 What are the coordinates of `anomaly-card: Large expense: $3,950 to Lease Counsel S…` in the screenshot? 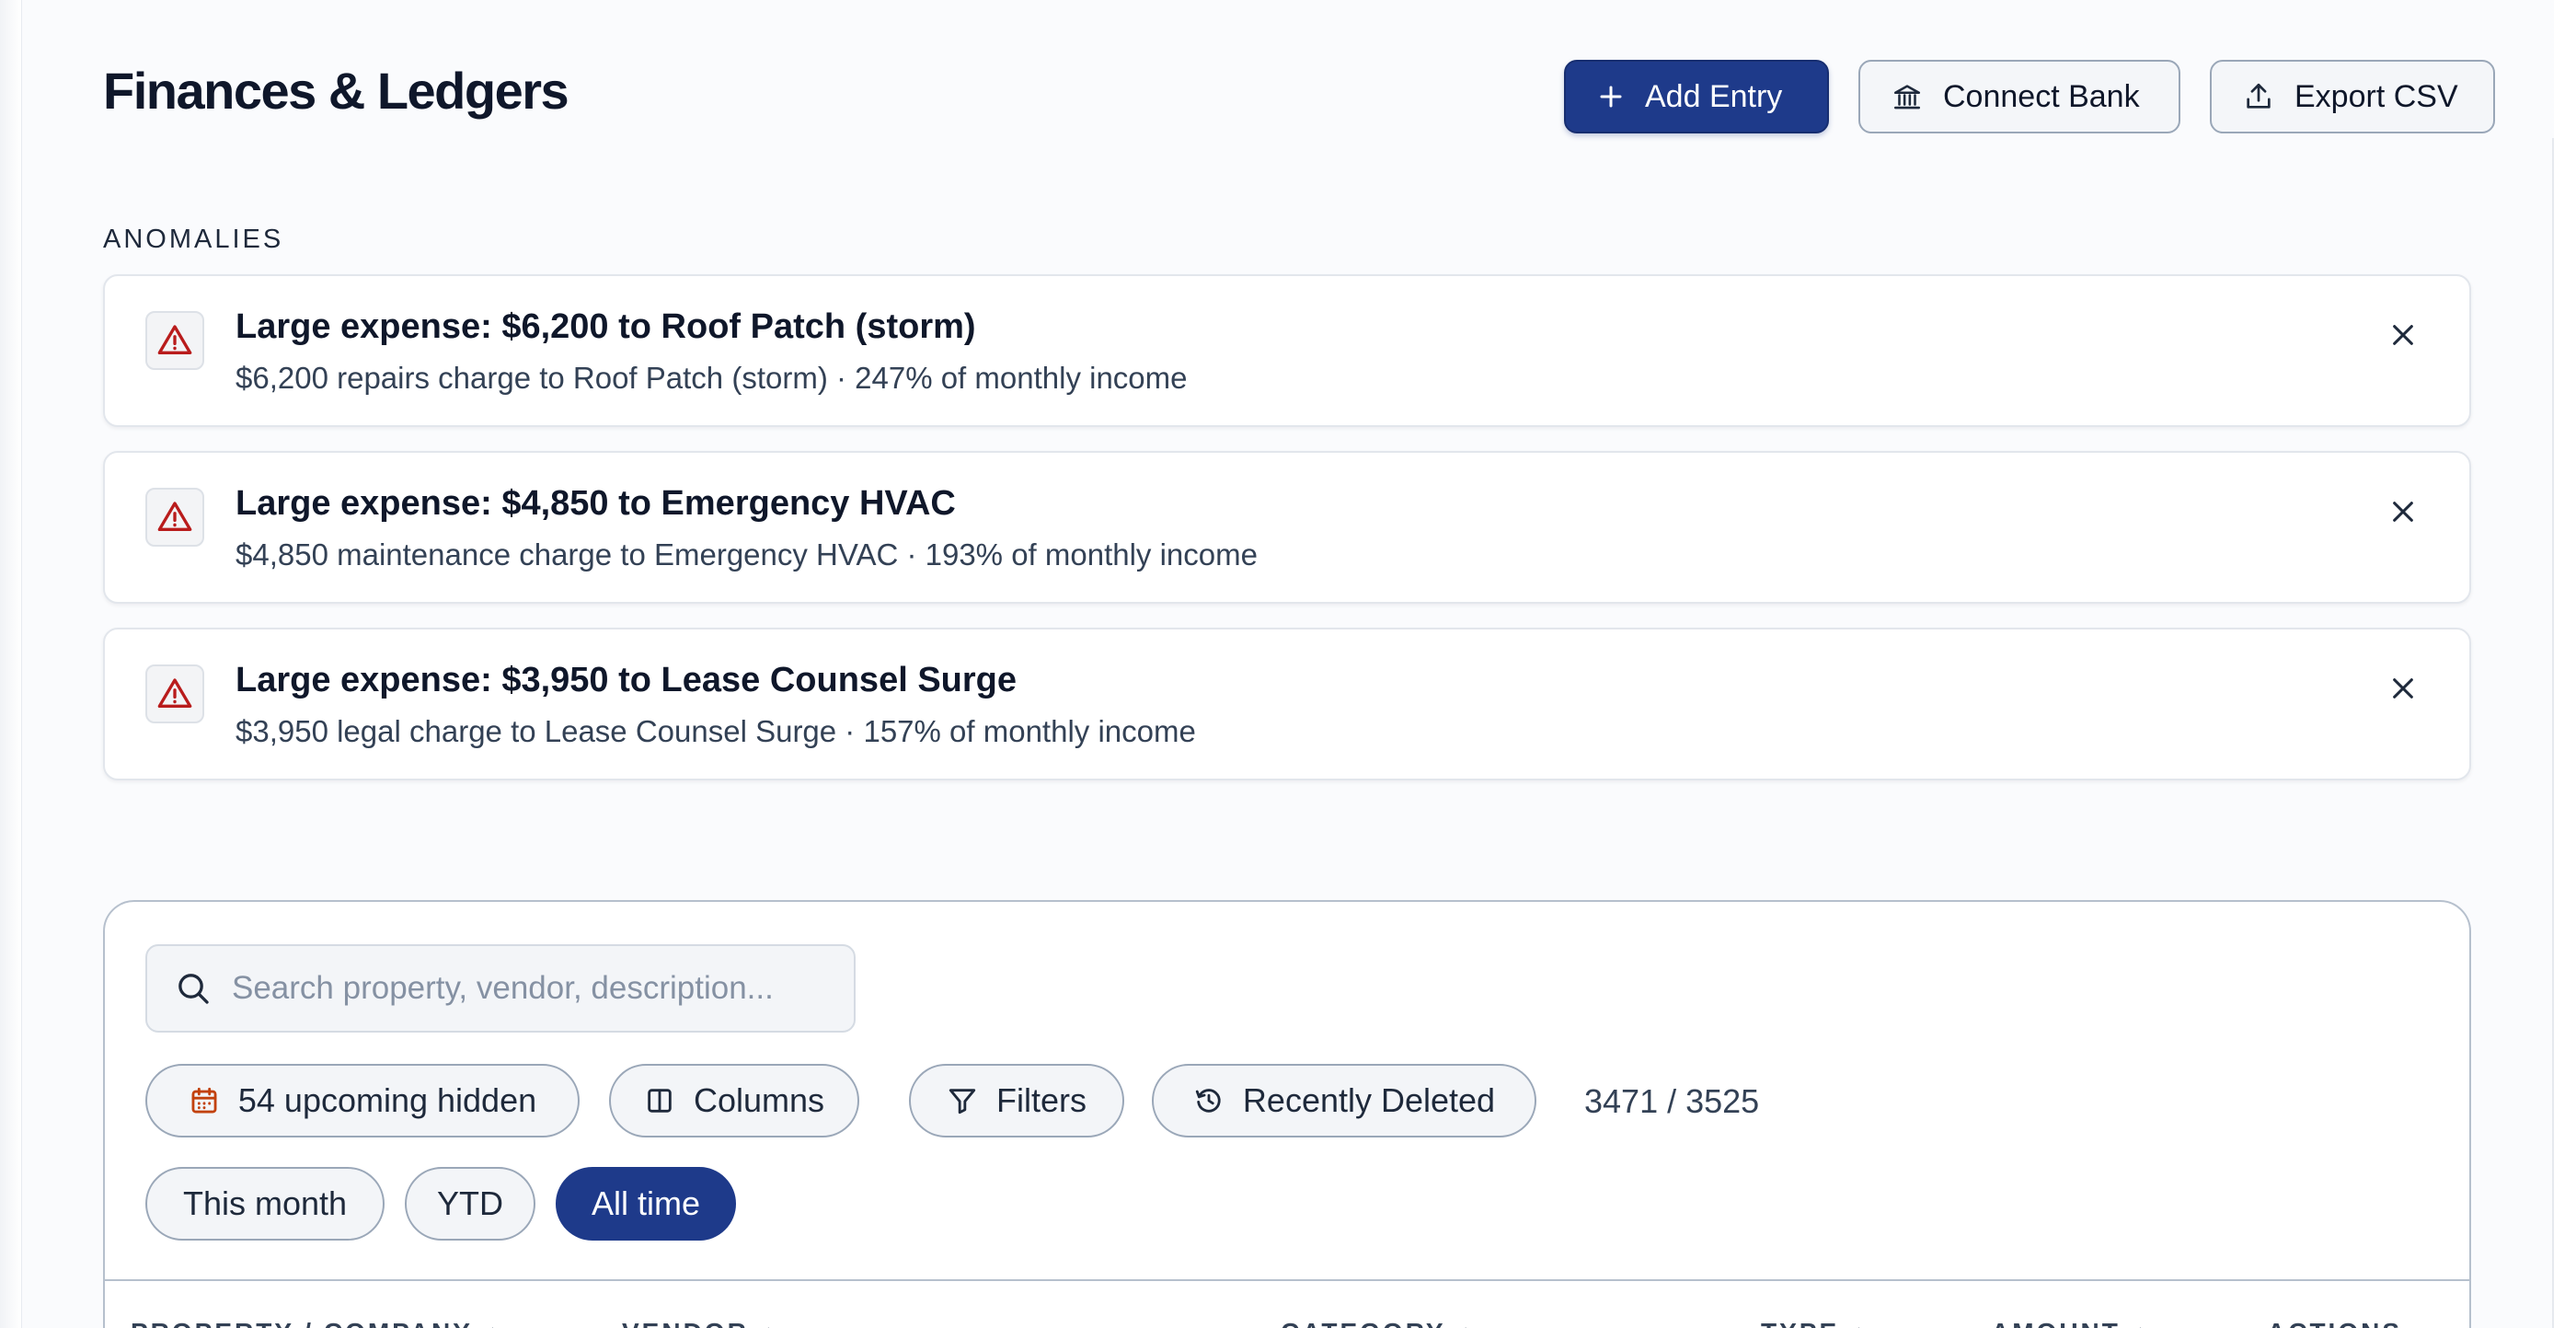 It's located at (1287, 704).